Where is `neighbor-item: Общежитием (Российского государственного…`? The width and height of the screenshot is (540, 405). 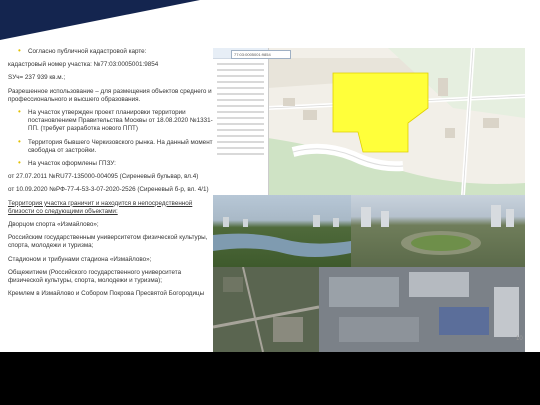 neighbor-item: Общежитием (Российского государственного… is located at coordinates (95, 276).